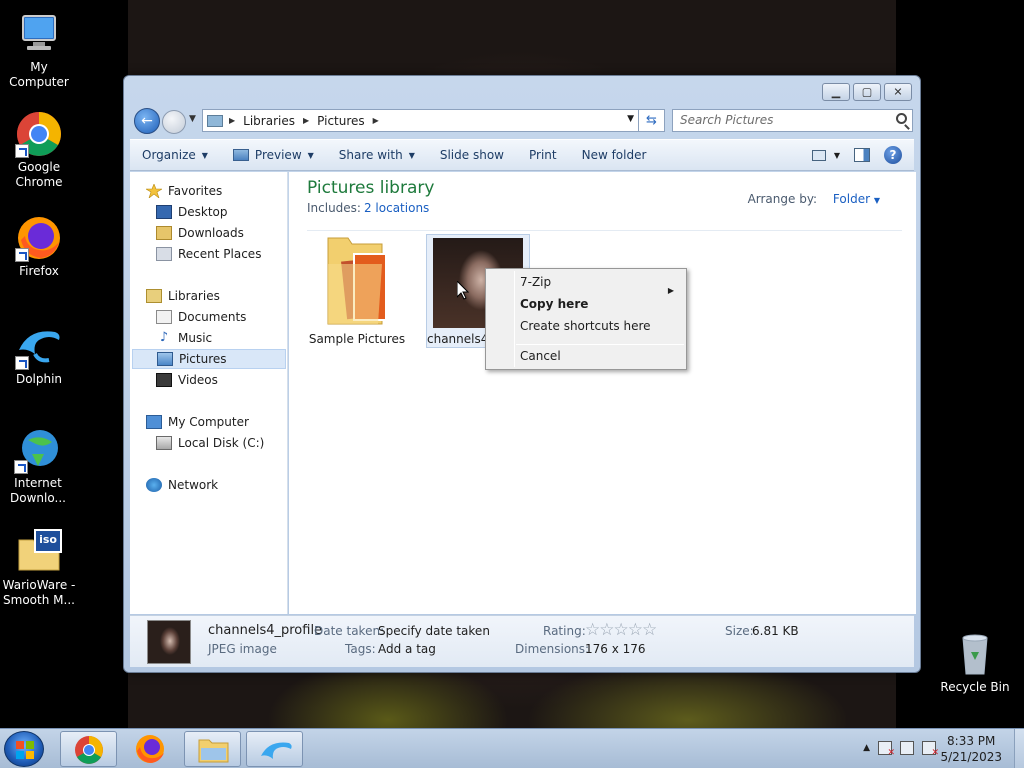 The height and width of the screenshot is (768, 1024). I want to click on breadcrumb-pictures: Pictures, so click(341, 121).